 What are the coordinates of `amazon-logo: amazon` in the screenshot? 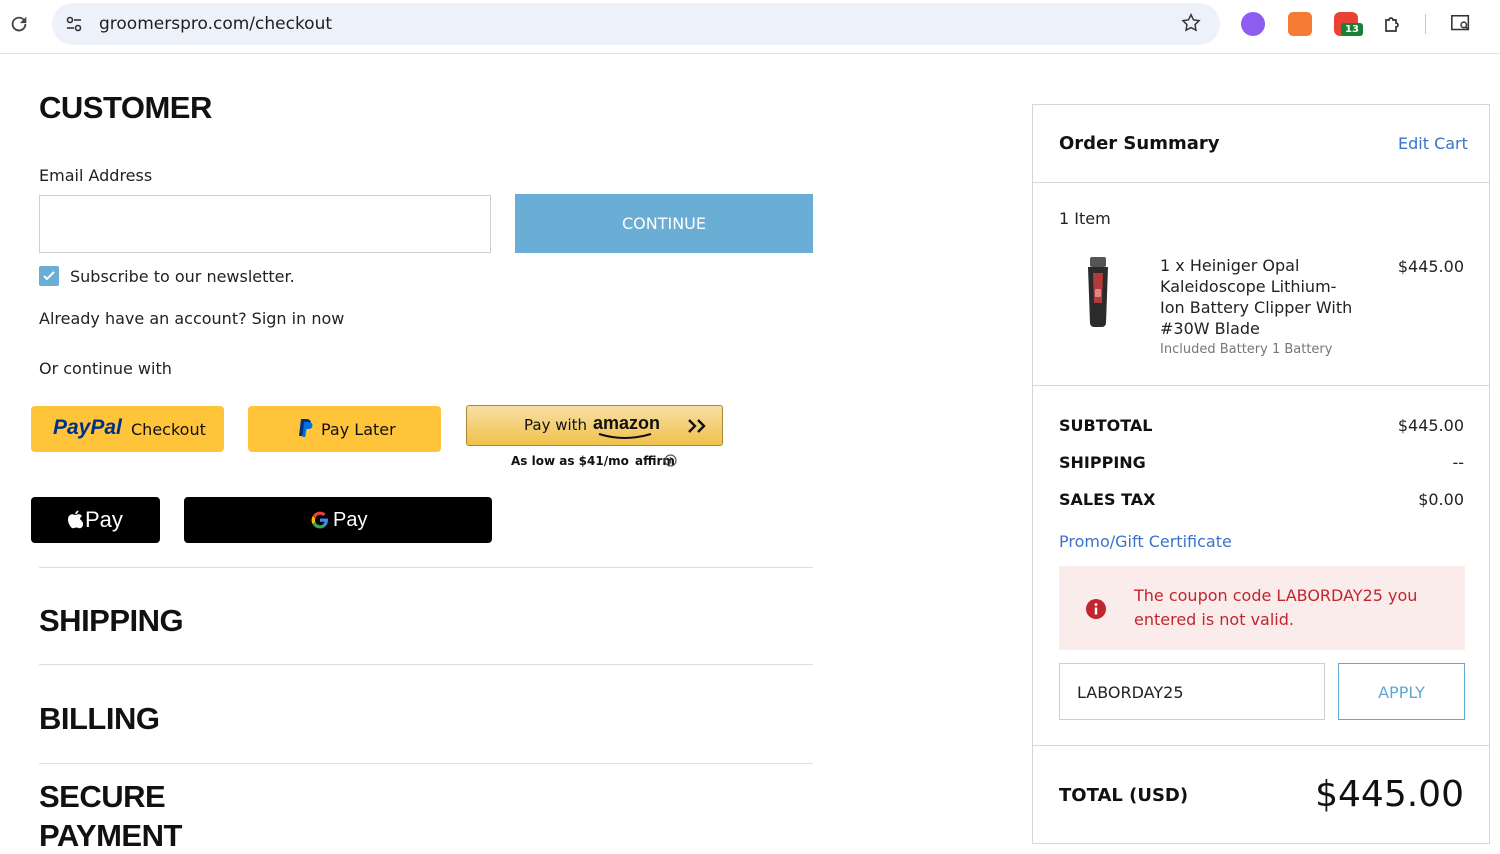 It's located at (627, 423).